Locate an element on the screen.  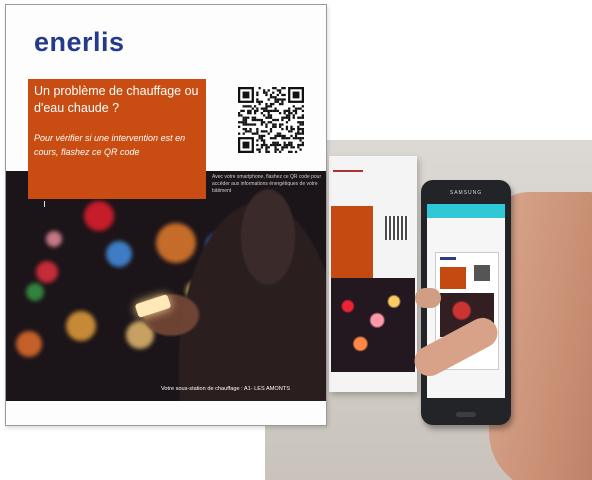
finger is located at coordinates (428, 298).